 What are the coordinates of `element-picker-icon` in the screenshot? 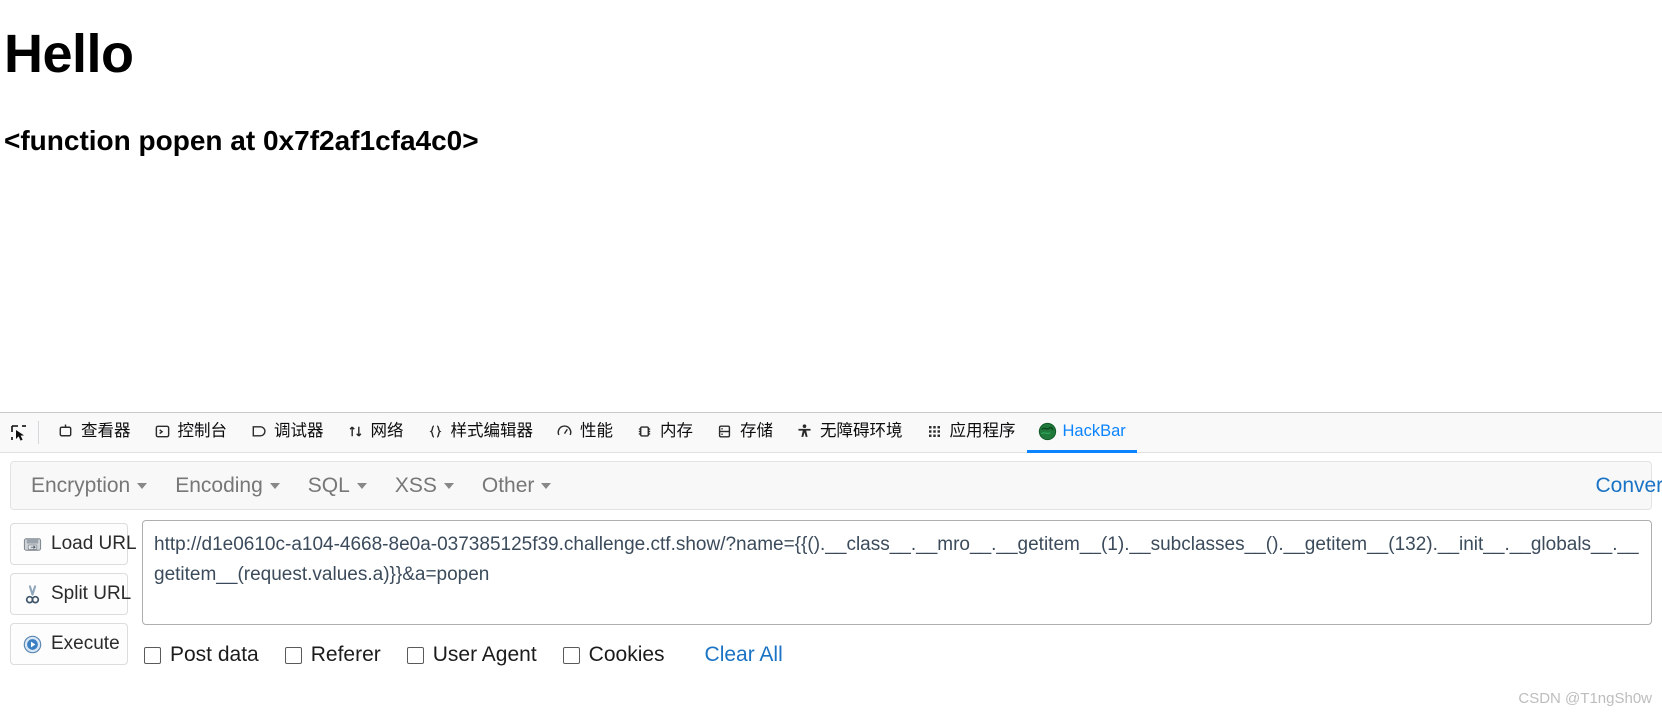 It's located at (19, 432).